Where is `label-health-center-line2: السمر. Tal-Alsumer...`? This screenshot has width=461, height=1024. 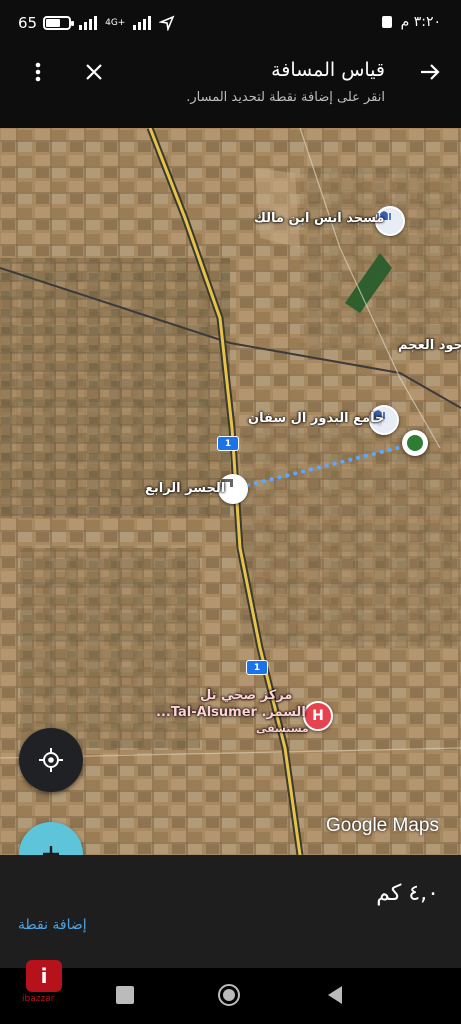 label-health-center-line2: السمر. Tal-Alsumer... is located at coordinates (231, 712).